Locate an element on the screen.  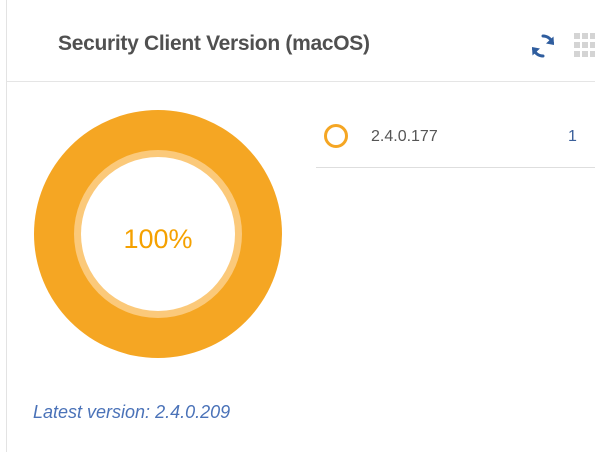
widget-title: Security Client Version (macOS) is located at coordinates (214, 43).